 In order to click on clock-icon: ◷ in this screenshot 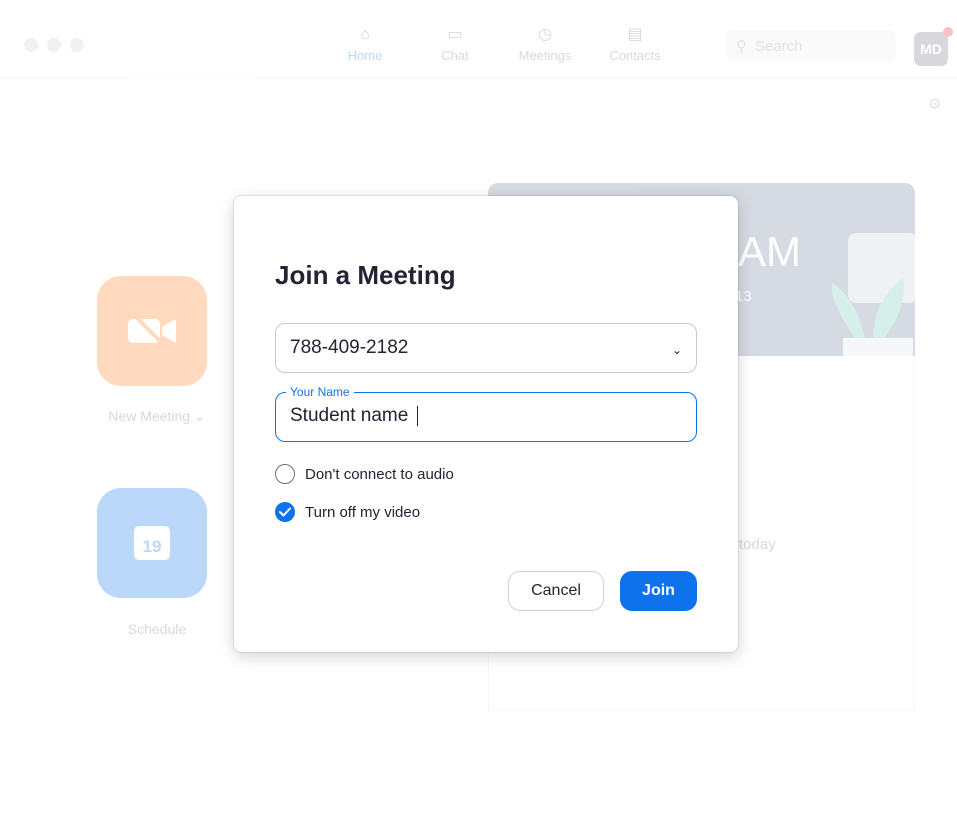, I will do `click(545, 34)`.